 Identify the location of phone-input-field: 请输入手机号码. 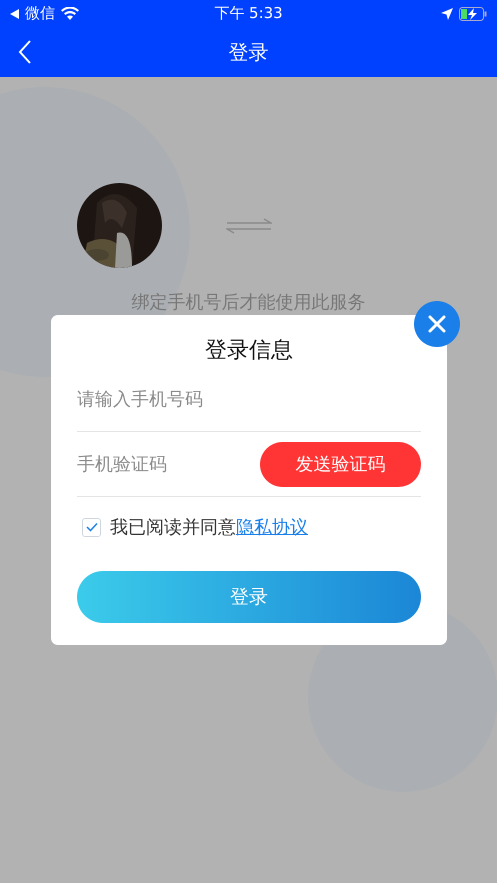
(249, 399).